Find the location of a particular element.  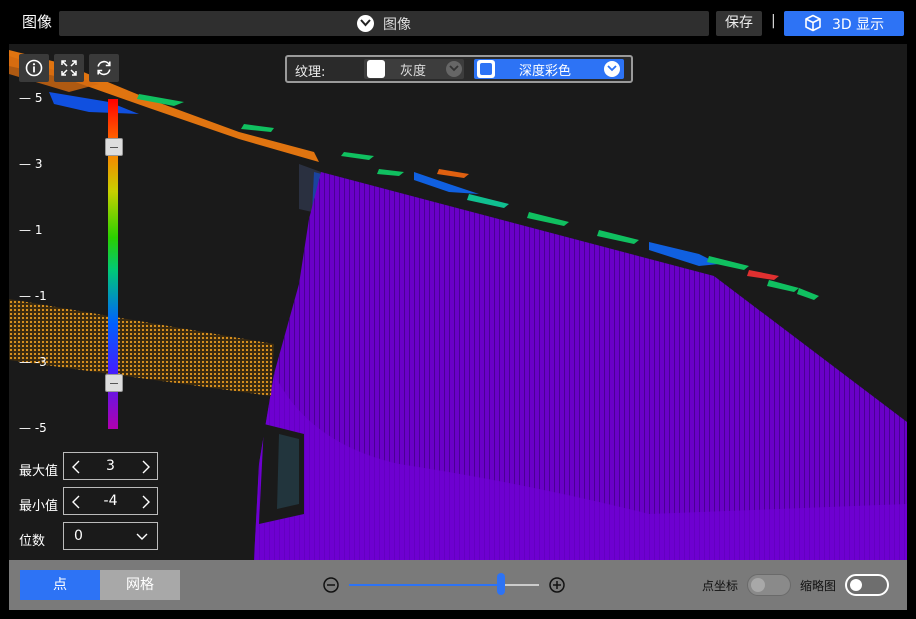

info-icon is located at coordinates (34, 68).